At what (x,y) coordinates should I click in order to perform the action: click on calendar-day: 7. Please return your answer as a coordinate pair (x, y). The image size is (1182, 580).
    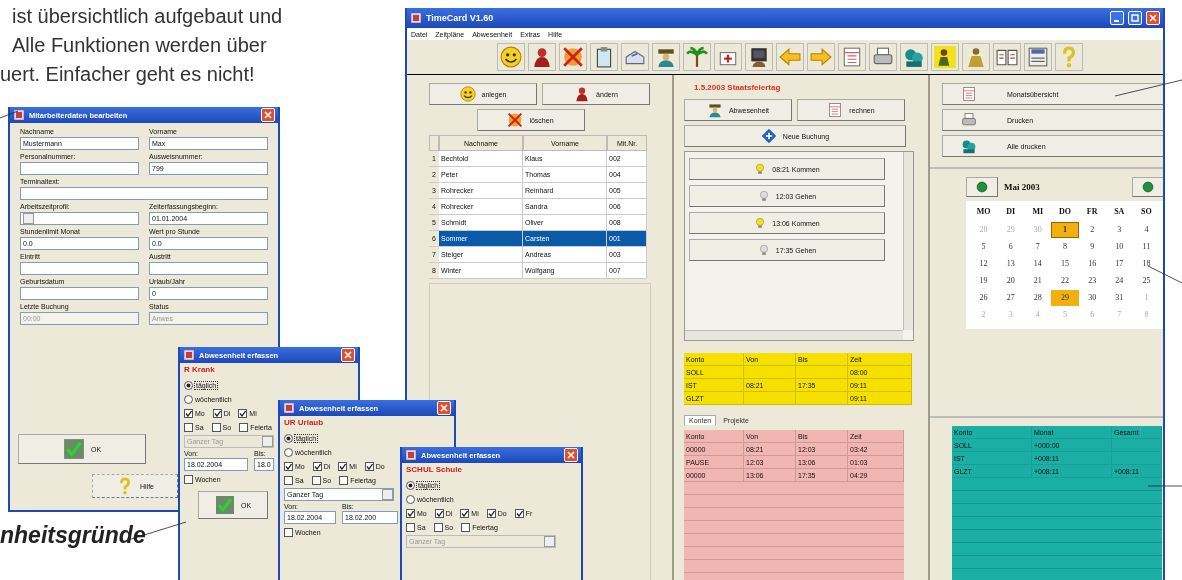
    Looking at the image, I should click on (1038, 247).